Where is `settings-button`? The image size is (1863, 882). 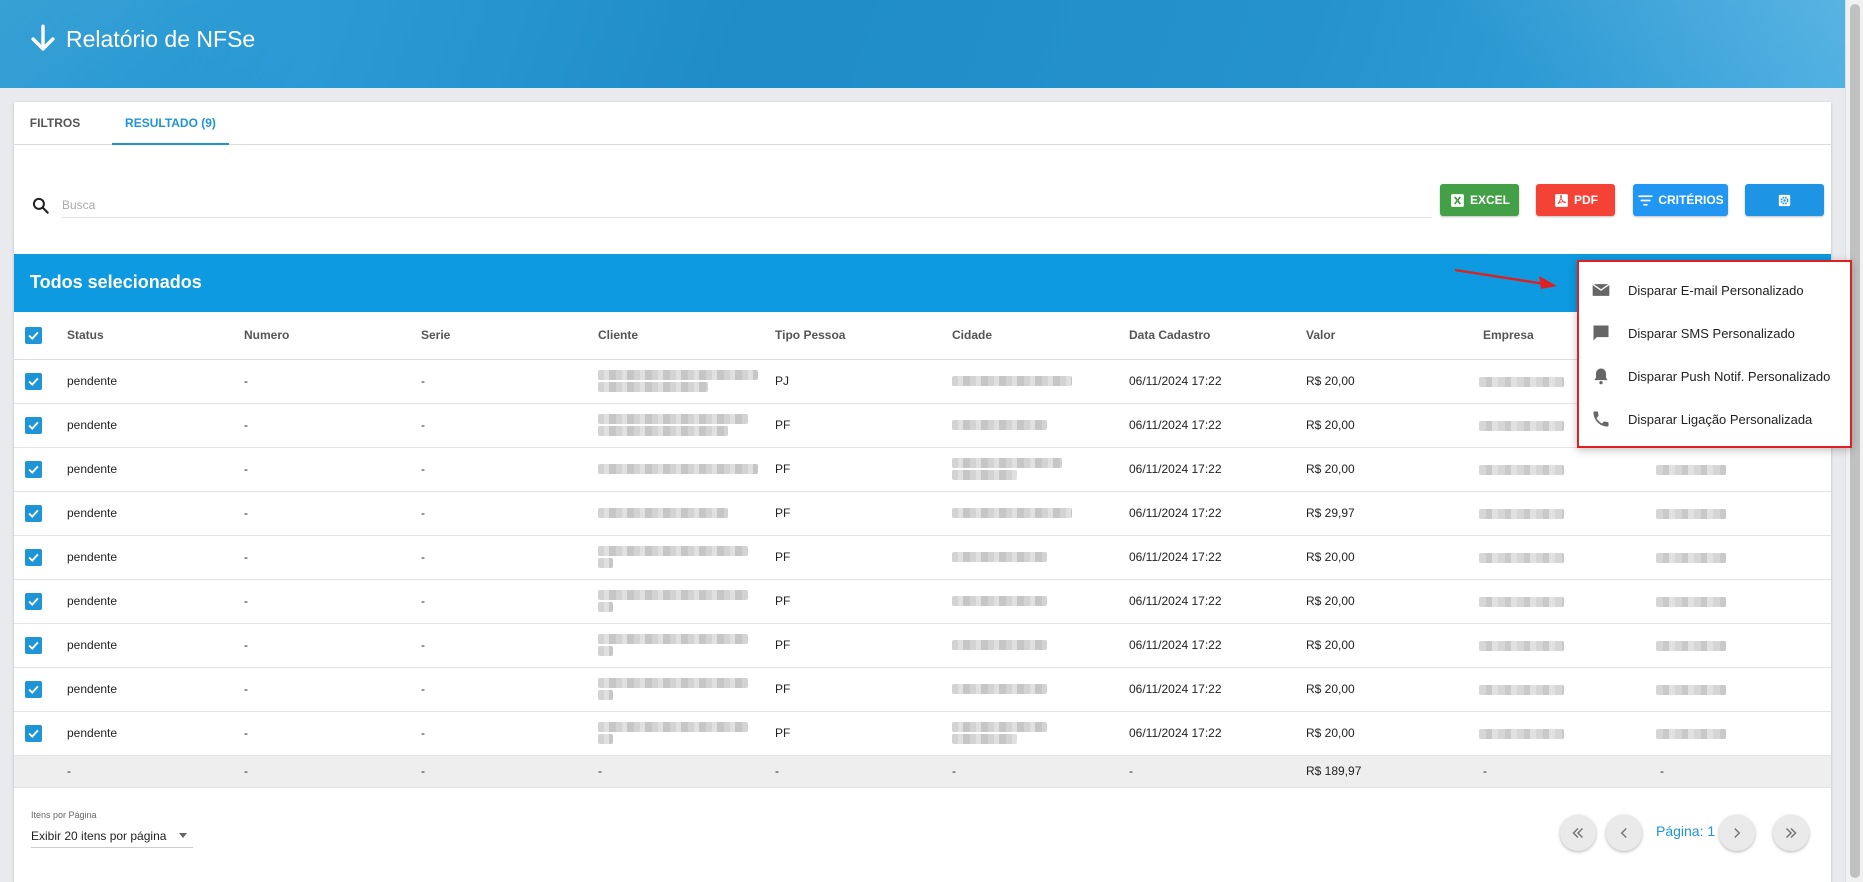
settings-button is located at coordinates (1784, 200).